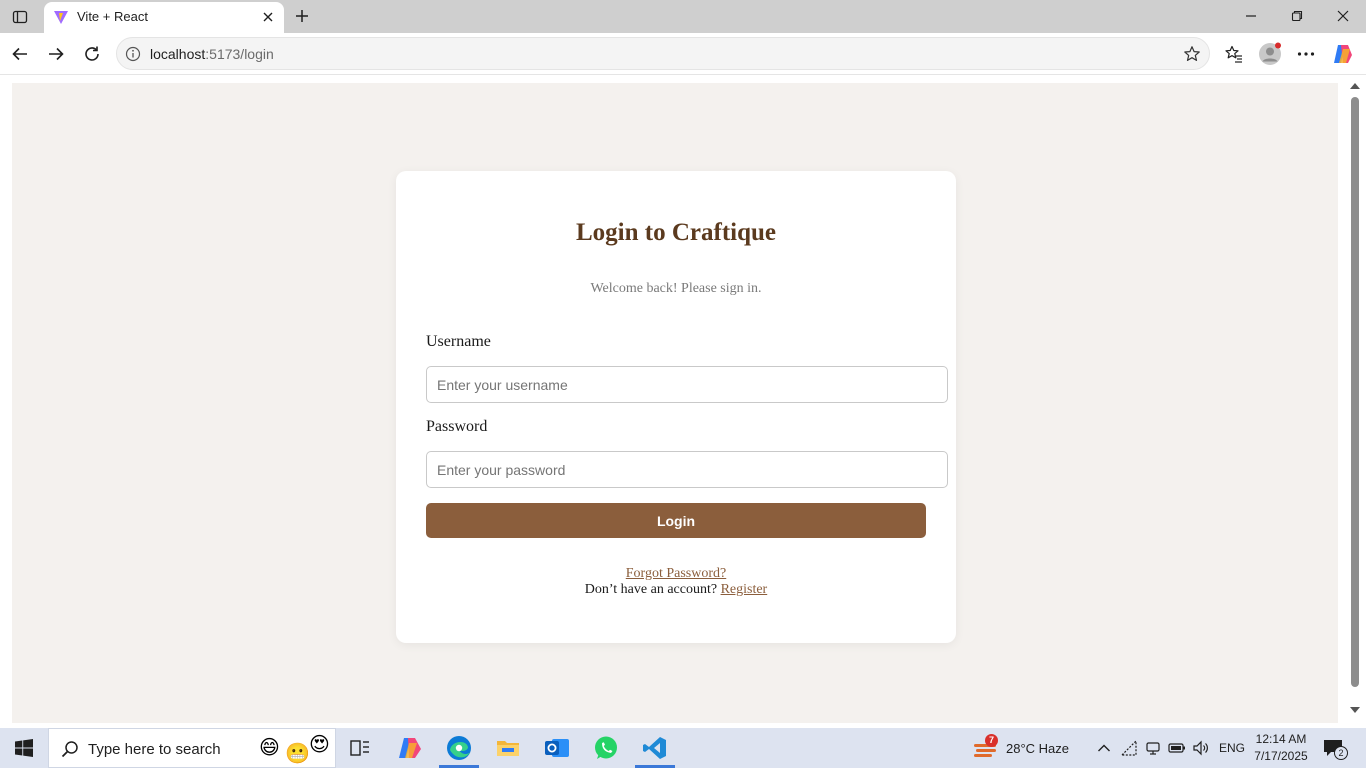 The height and width of the screenshot is (768, 1366). What do you see at coordinates (302, 16) in the screenshot?
I see `new-tab-icon` at bounding box center [302, 16].